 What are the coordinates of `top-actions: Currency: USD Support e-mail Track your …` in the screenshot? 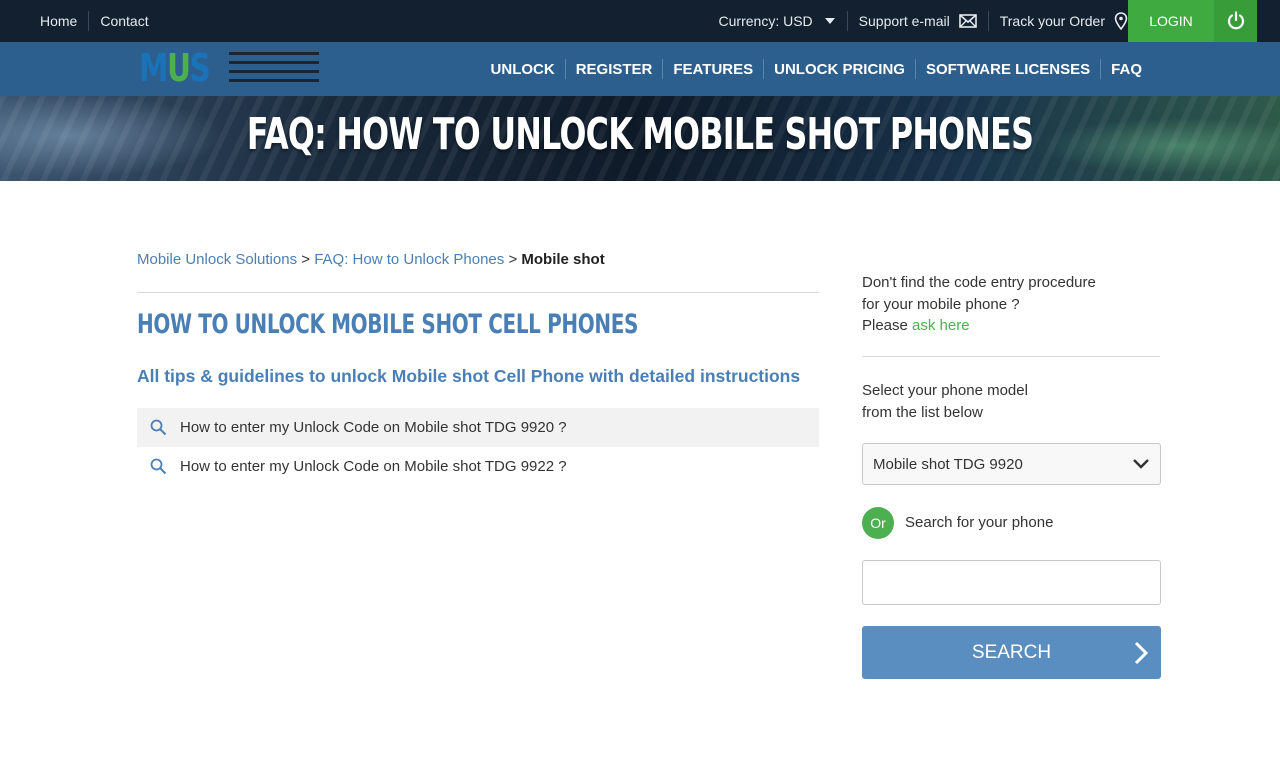 It's located at (923, 21).